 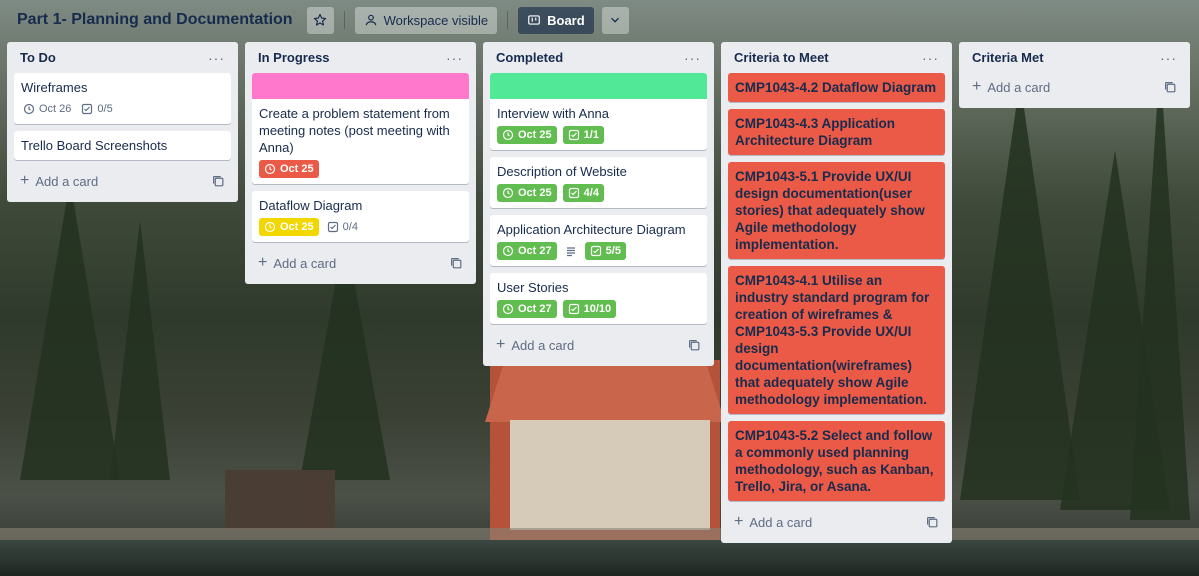 I want to click on list-title: Criteria to Meet, so click(x=781, y=57).